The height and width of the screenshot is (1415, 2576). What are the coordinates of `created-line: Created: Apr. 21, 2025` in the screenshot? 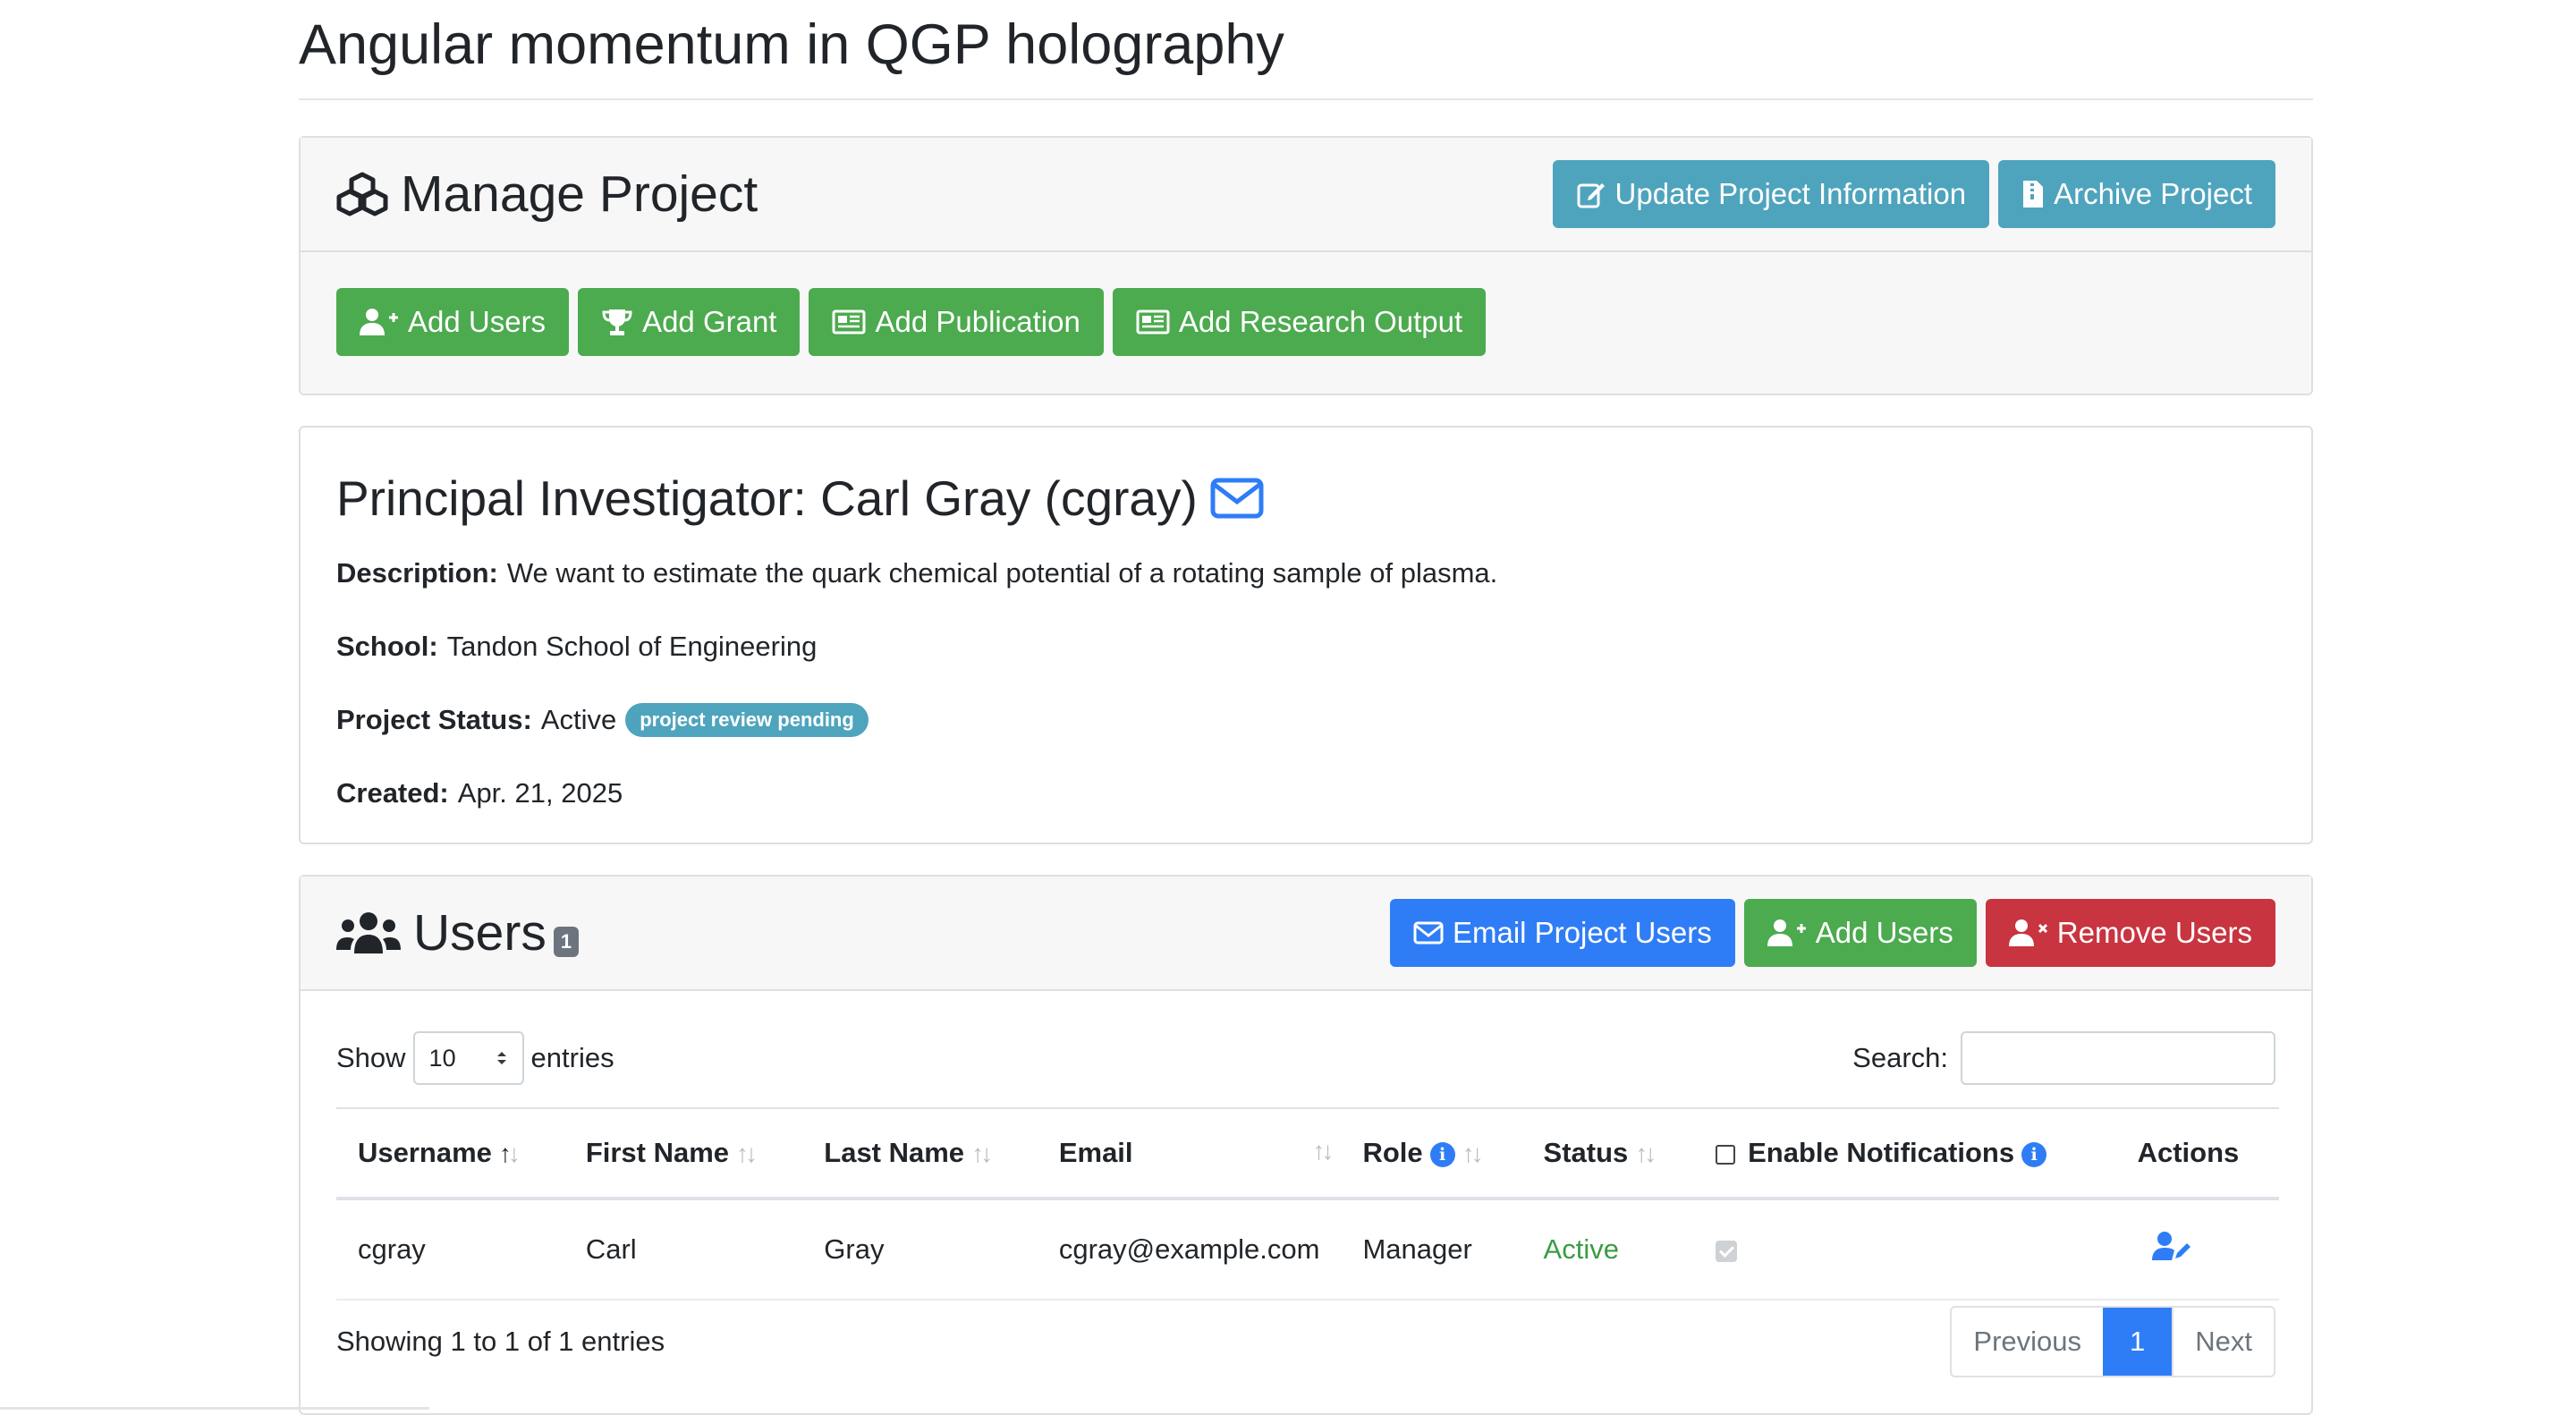 It's located at (1305, 794).